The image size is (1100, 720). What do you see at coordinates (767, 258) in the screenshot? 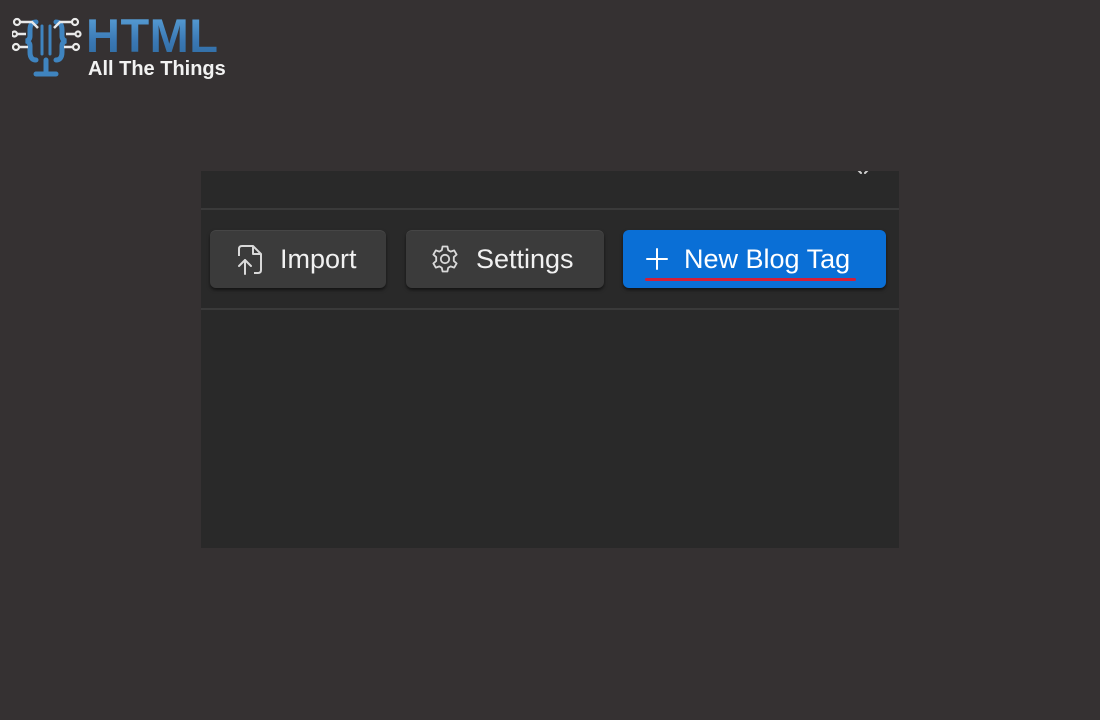
I see `new-blog-tag-button-label: New Blog Tag` at bounding box center [767, 258].